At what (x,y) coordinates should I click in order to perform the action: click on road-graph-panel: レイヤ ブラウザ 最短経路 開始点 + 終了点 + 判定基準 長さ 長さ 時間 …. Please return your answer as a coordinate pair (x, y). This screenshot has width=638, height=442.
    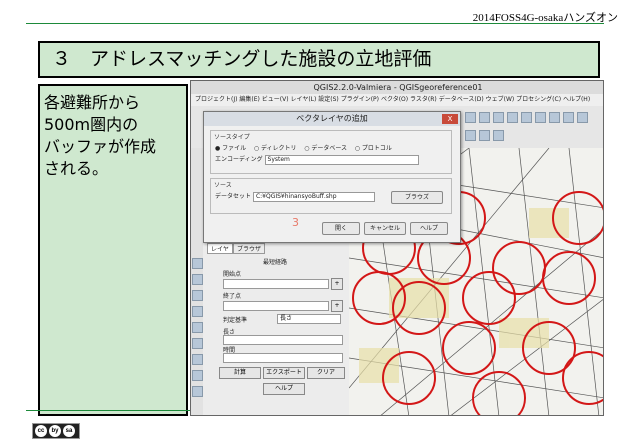
    Looking at the image, I should click on (276, 328).